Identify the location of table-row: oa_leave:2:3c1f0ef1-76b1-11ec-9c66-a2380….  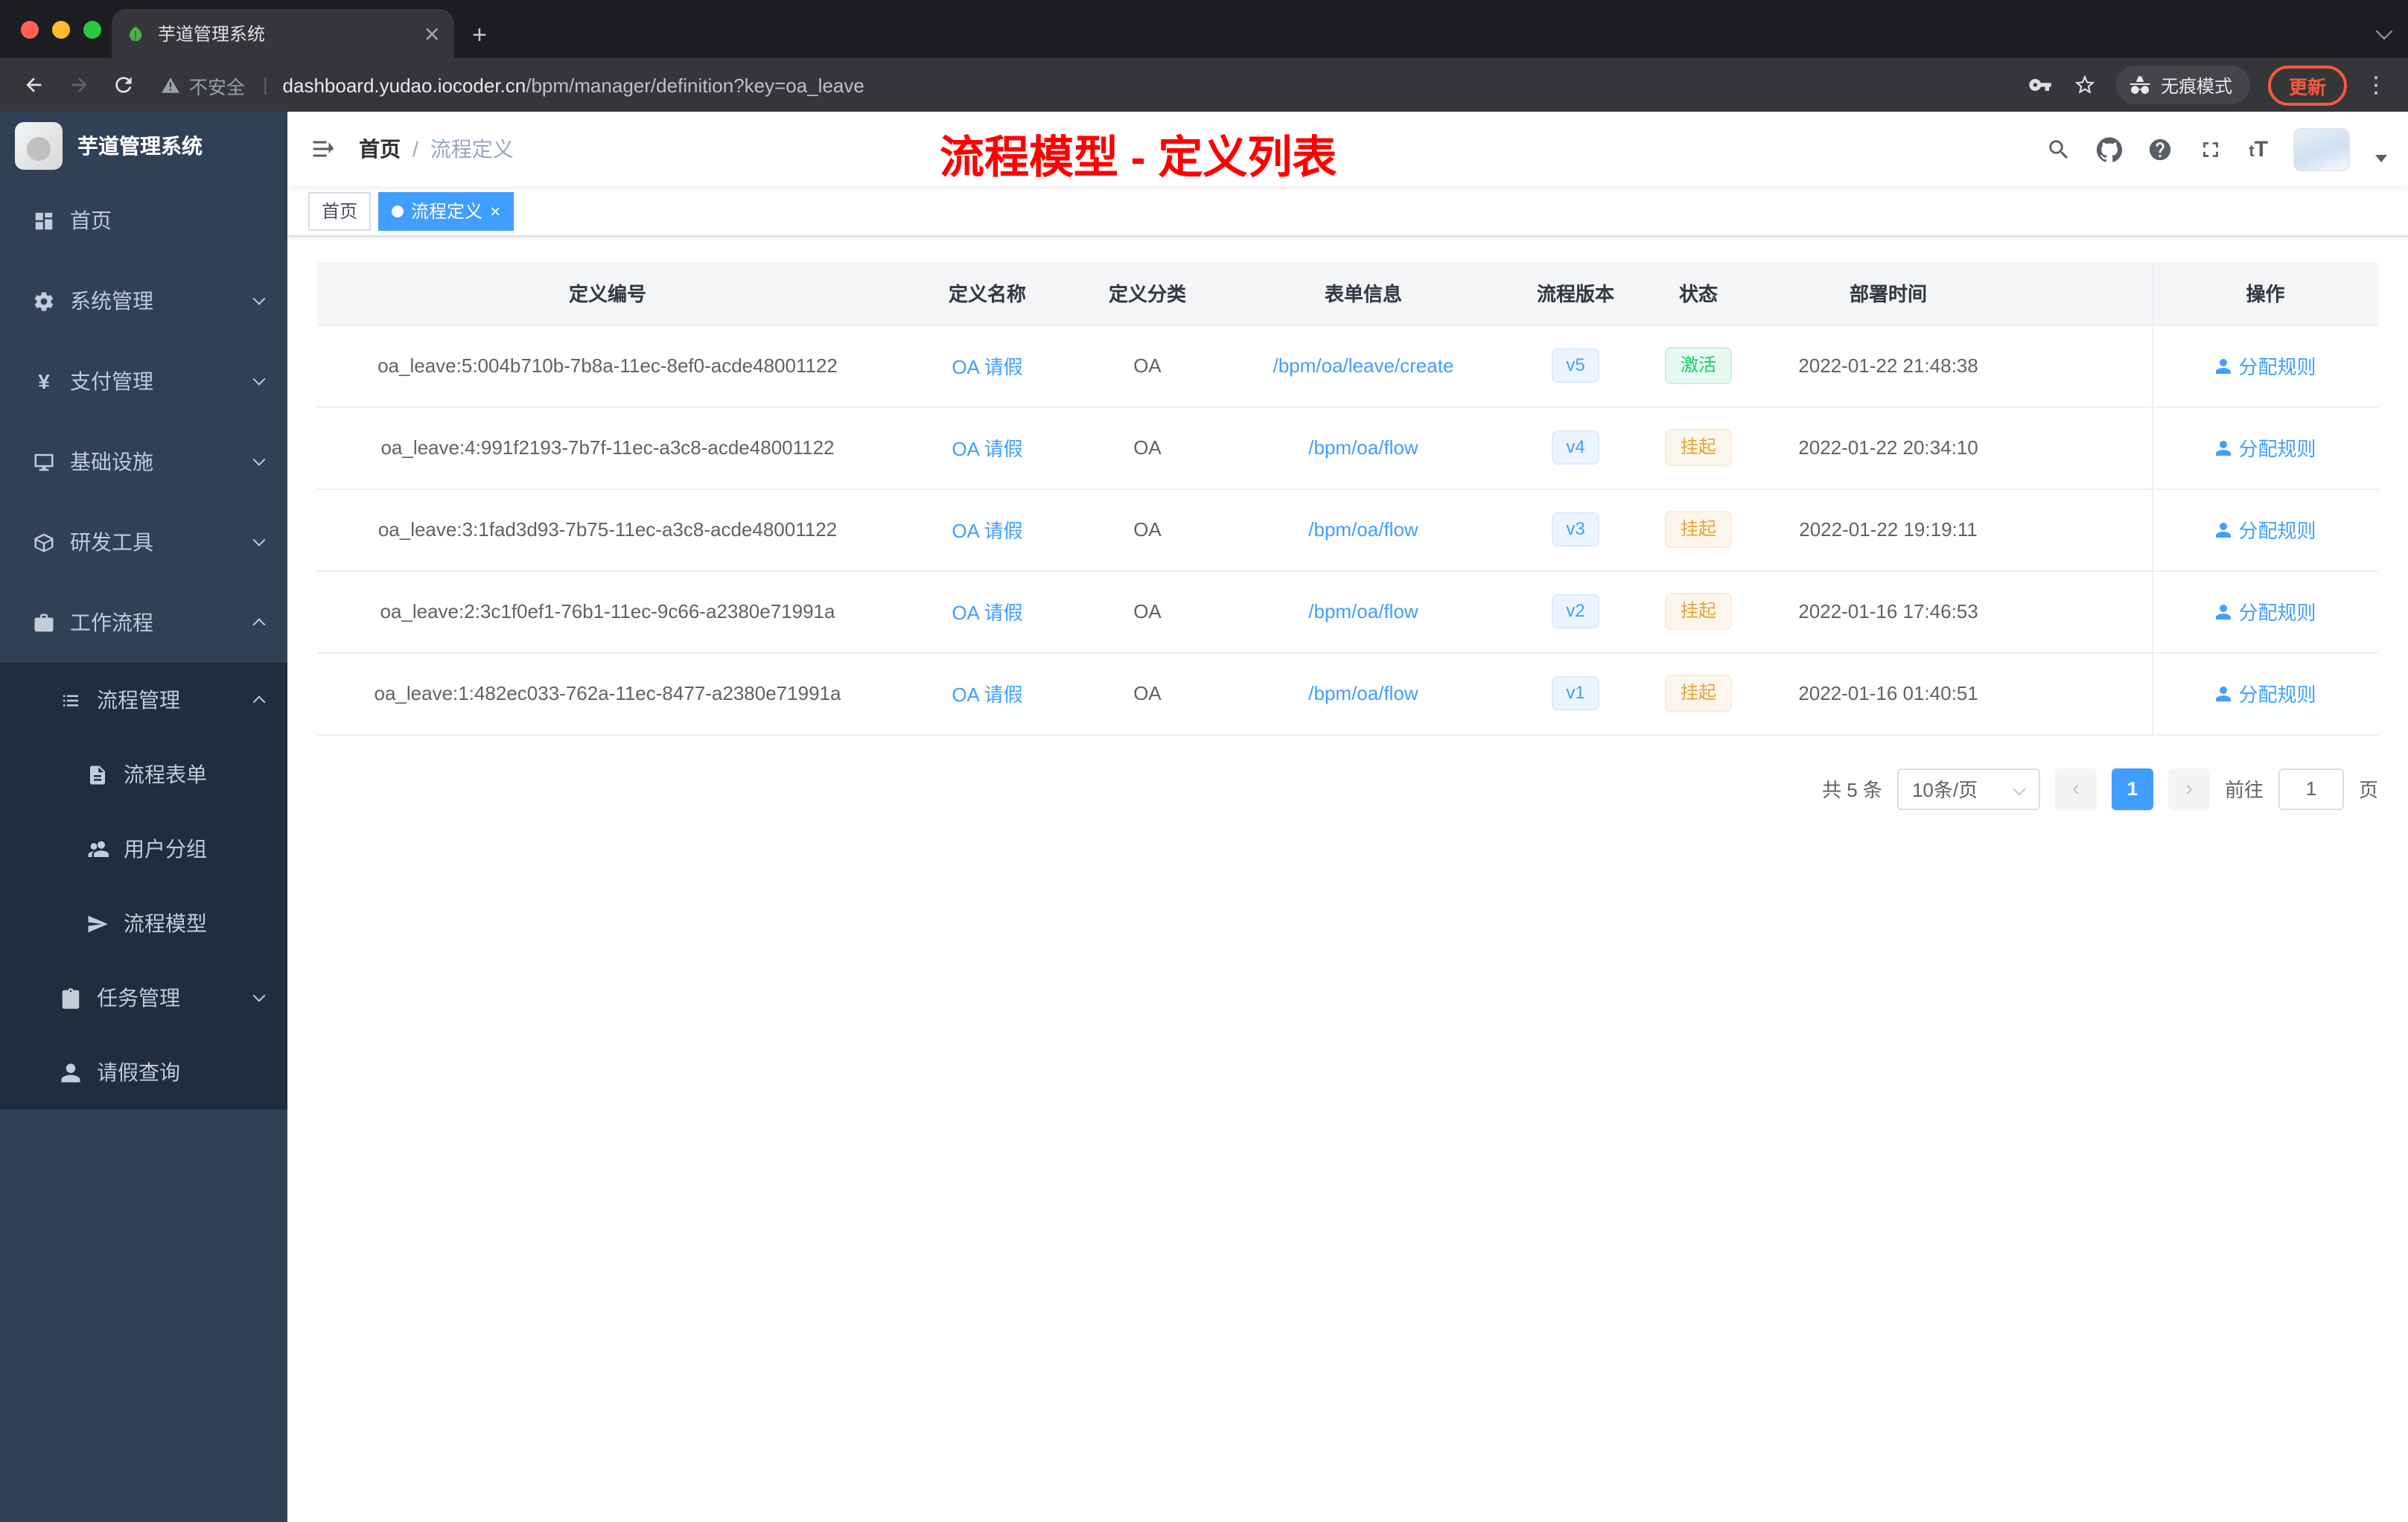
(1347, 611).